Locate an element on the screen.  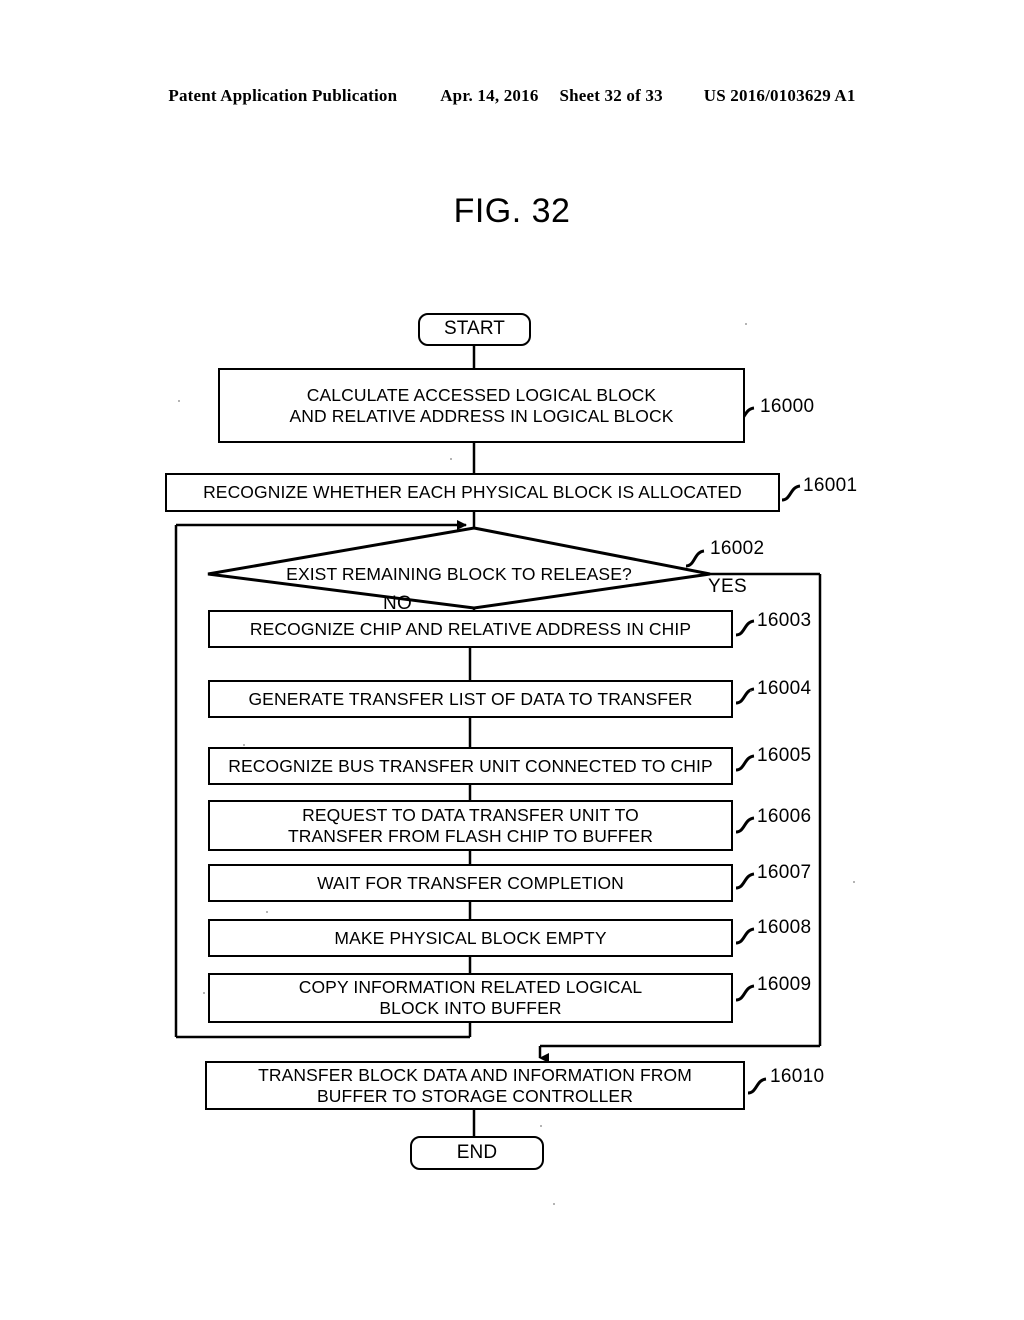
node-end-label: END is located at coordinates (477, 1152).